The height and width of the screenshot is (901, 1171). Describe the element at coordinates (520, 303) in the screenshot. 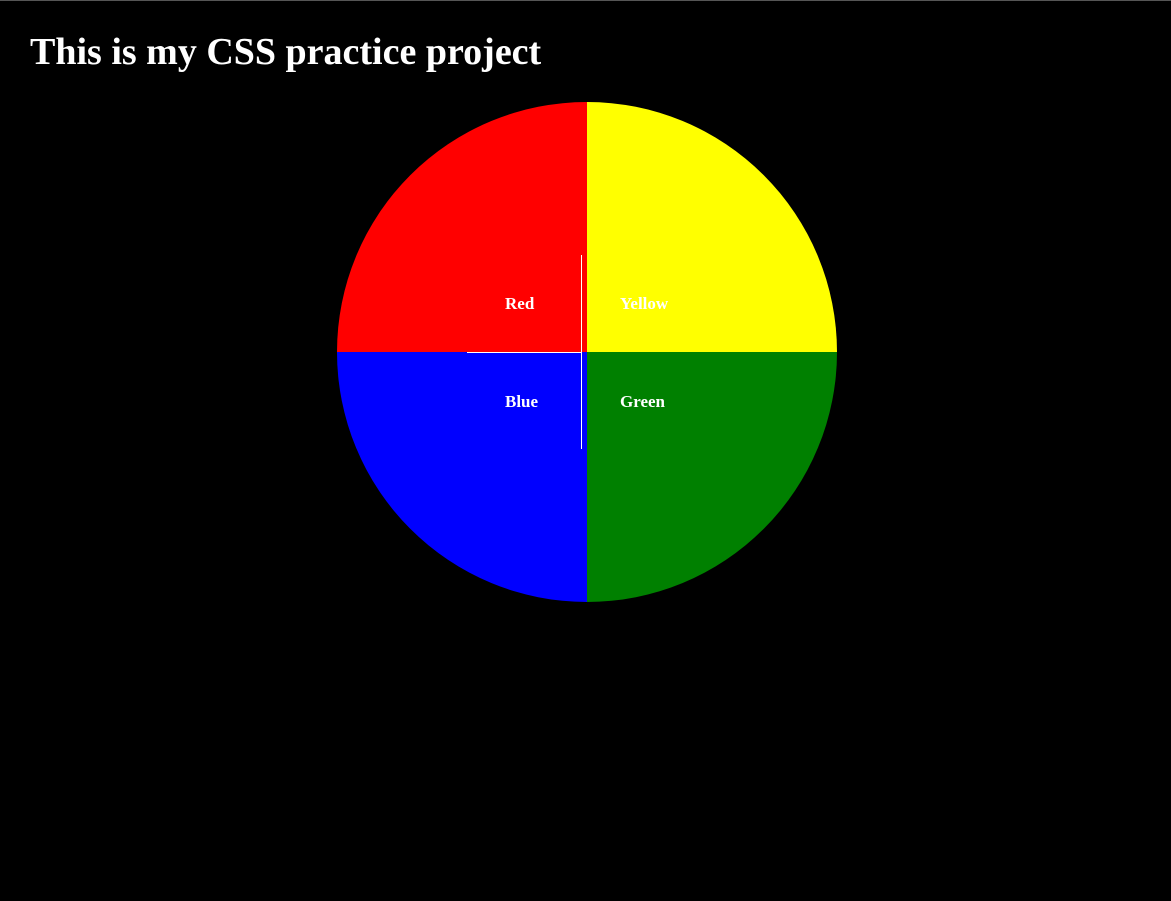

I see `quadrant-label-red: Red` at that location.